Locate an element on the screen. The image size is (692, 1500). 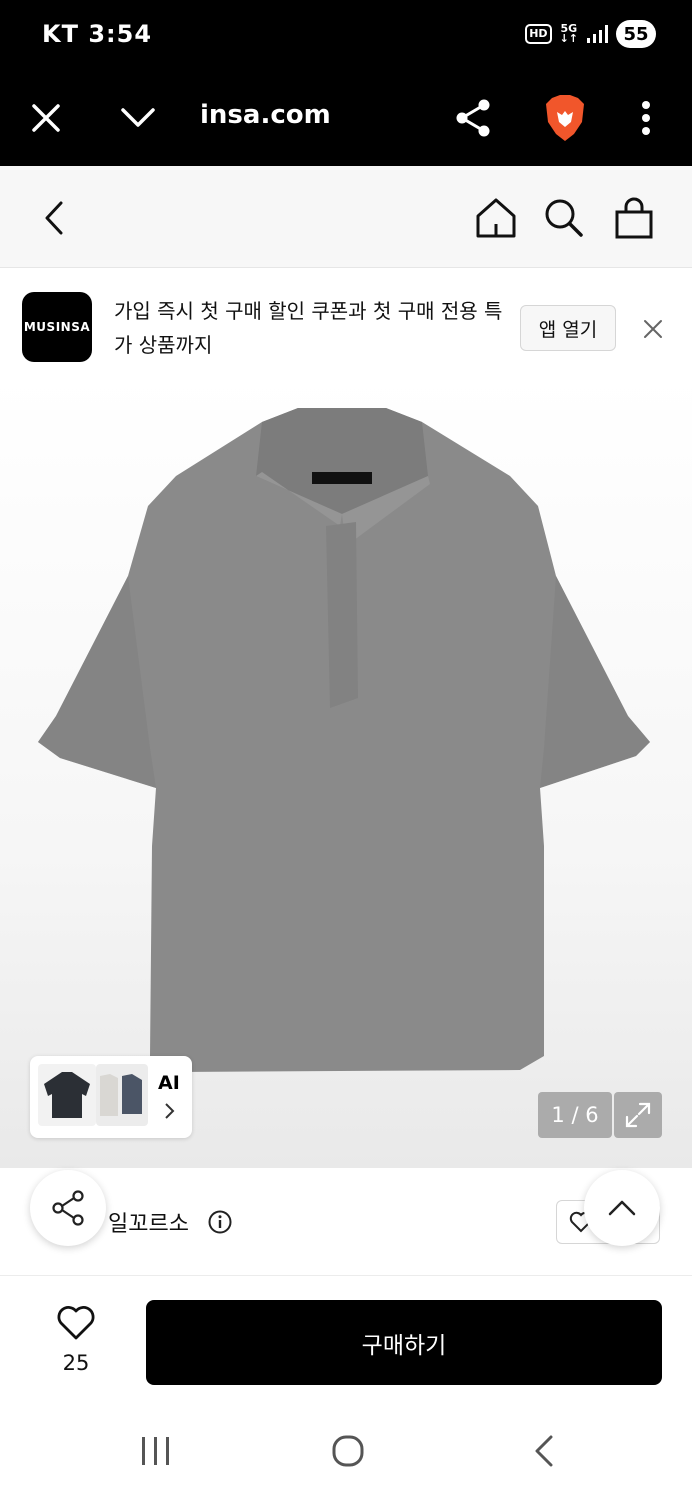
chevron-down-icon is located at coordinates (138, 117).